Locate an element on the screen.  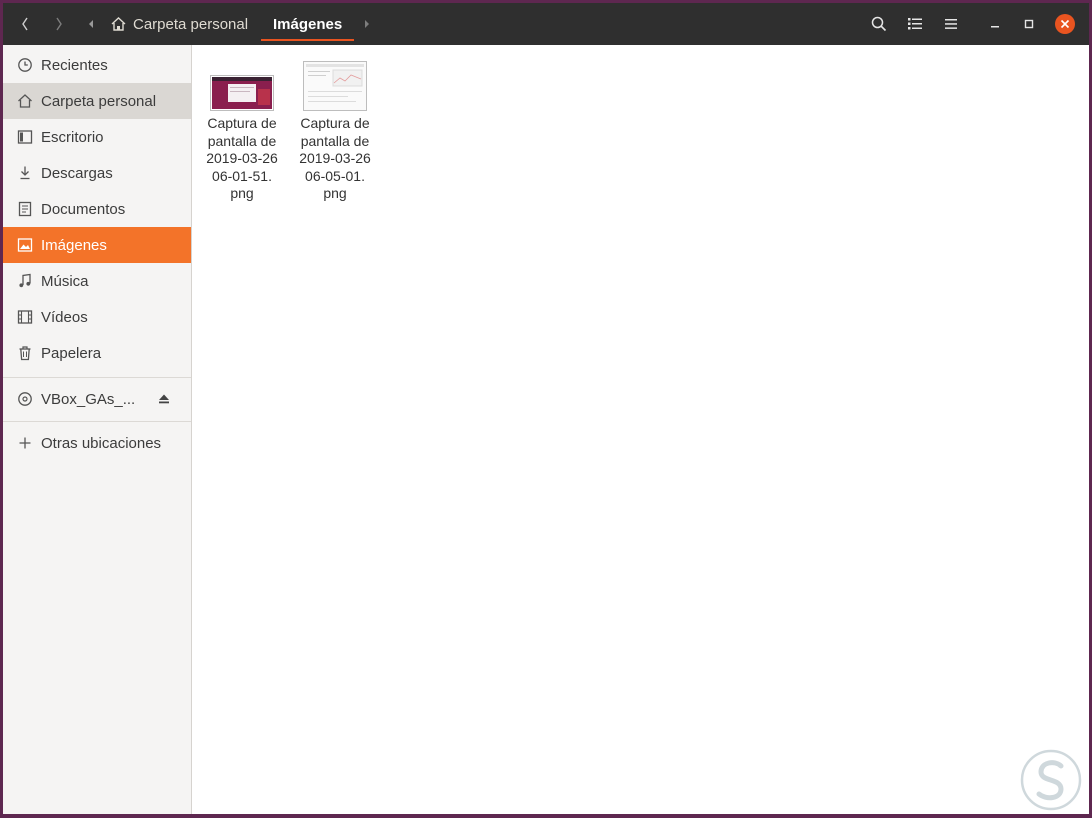
breadcrumb-home: Carpeta personal is located at coordinates (179, 24).